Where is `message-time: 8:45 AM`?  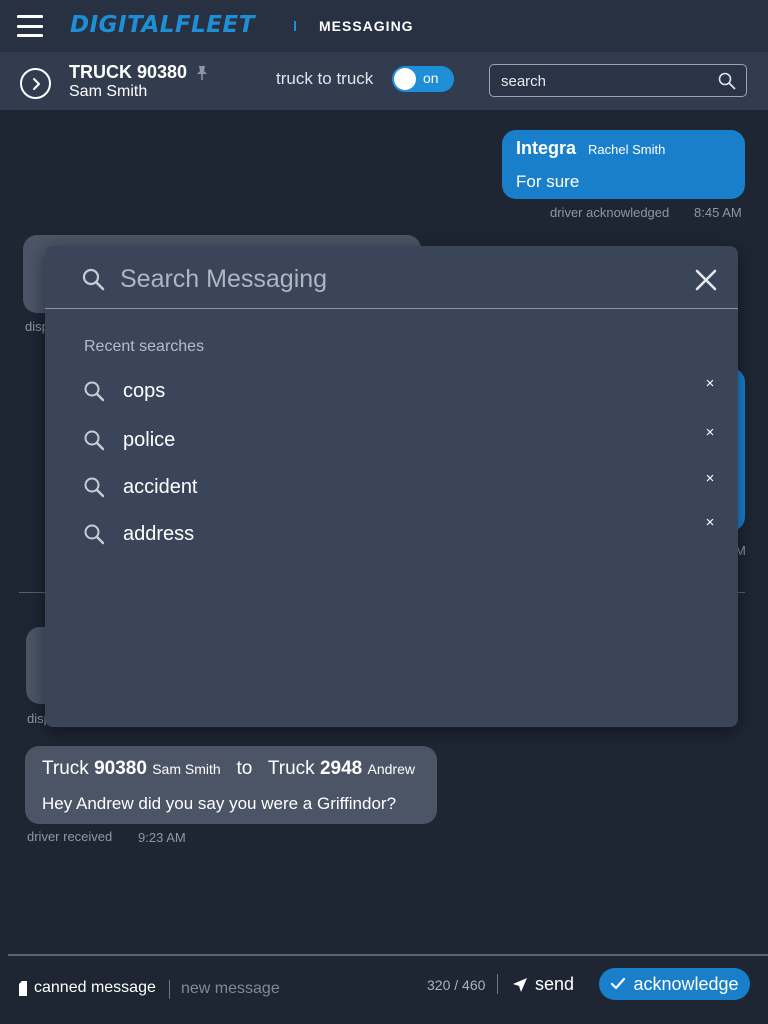 message-time: 8:45 AM is located at coordinates (718, 212).